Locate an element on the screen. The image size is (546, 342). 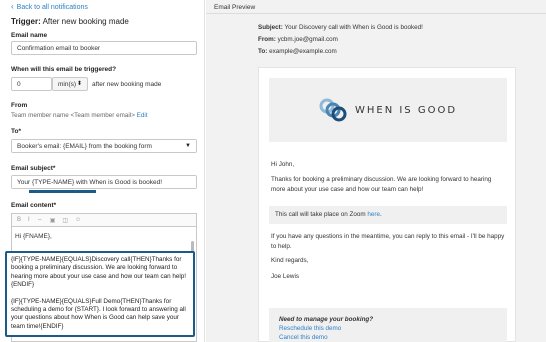
preview-to-label: To: is located at coordinates (263, 51).